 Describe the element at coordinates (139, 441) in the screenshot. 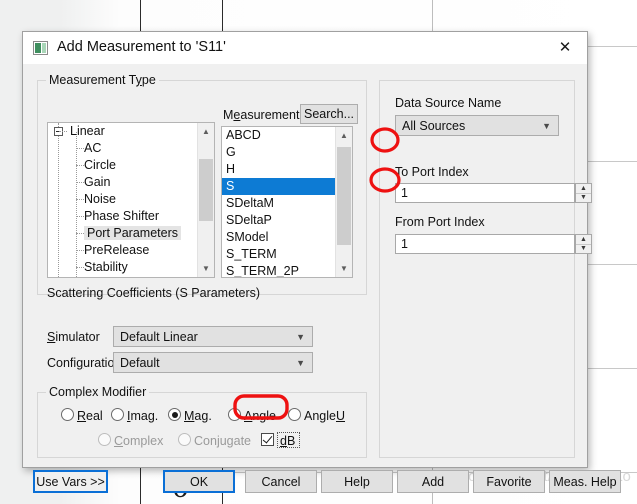

I see `radio-complex-label: Complex` at that location.